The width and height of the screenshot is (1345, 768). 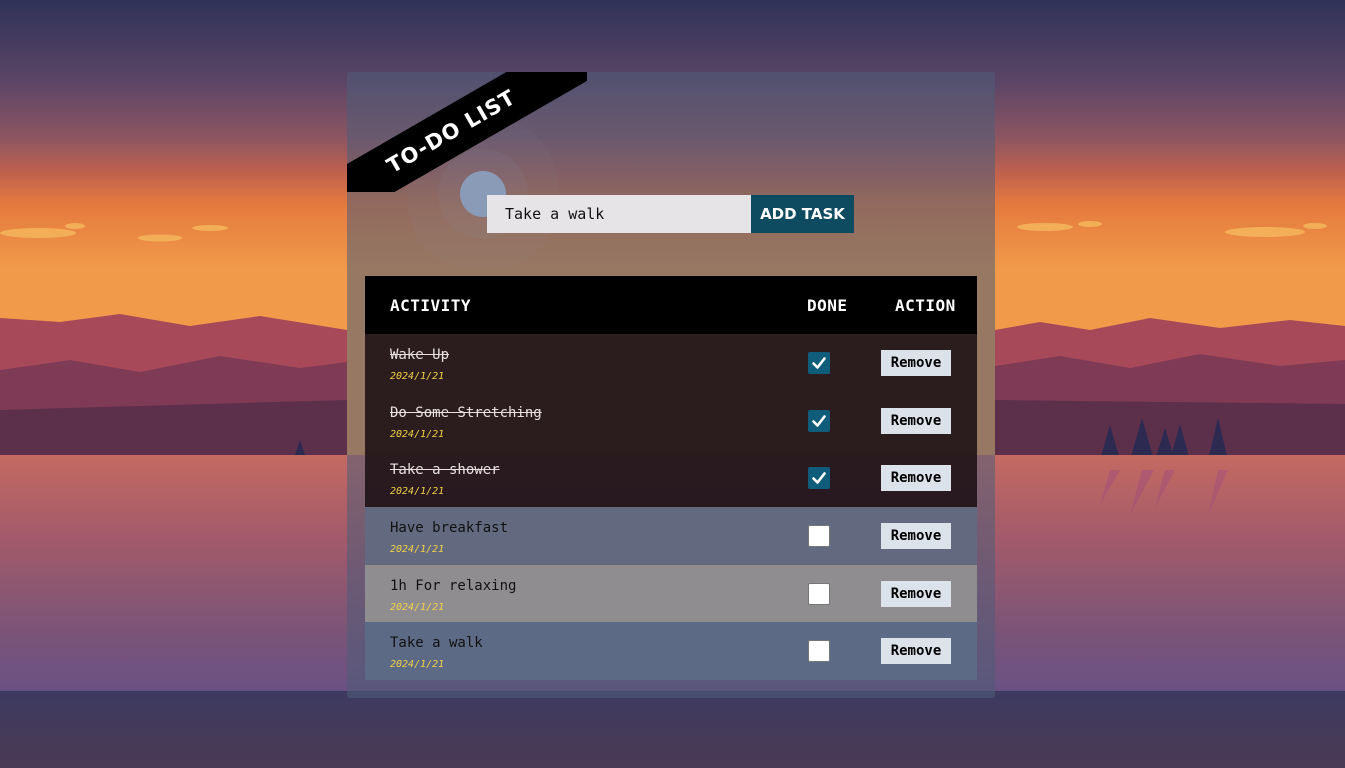 I want to click on add-task-button: ADD TASK, so click(x=802, y=214).